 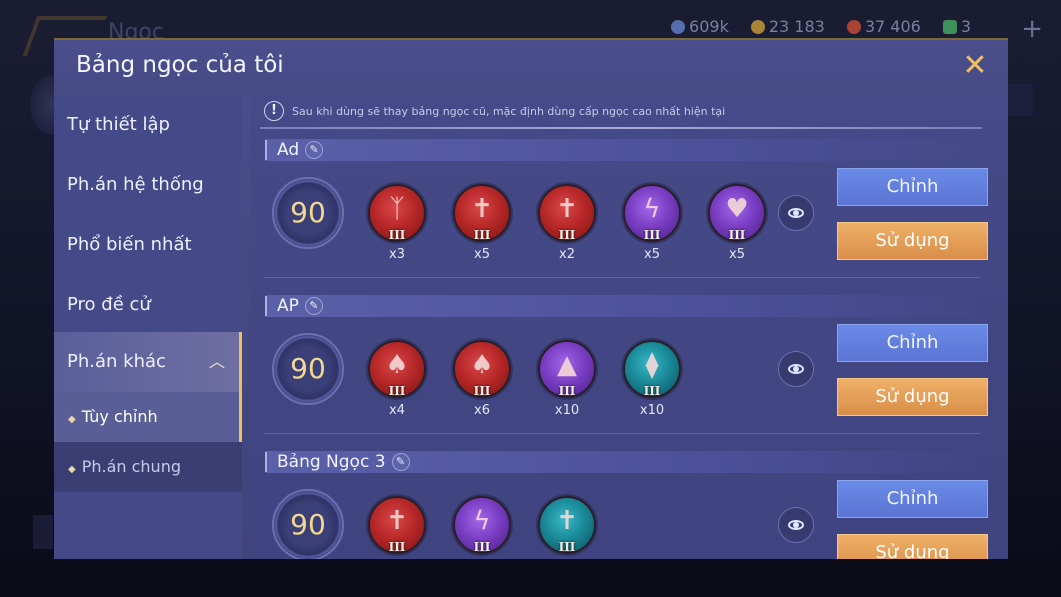 What do you see at coordinates (148, 305) in the screenshot?
I see `sidebar-item-pro-recommended: Pro đề cử` at bounding box center [148, 305].